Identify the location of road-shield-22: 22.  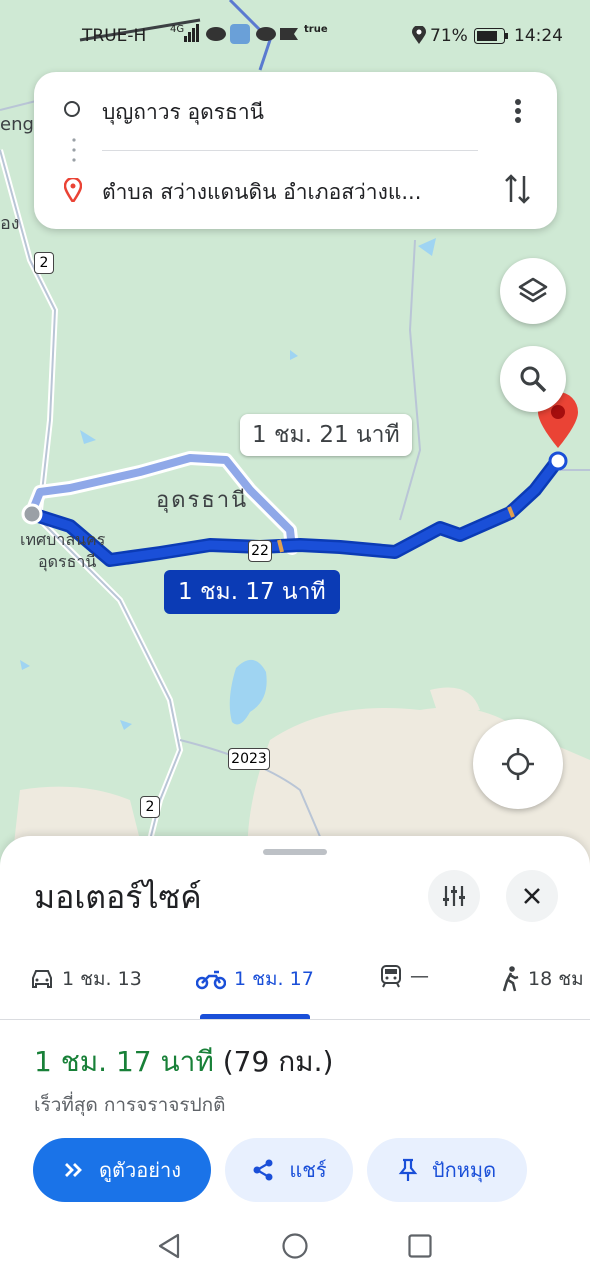
(260, 551).